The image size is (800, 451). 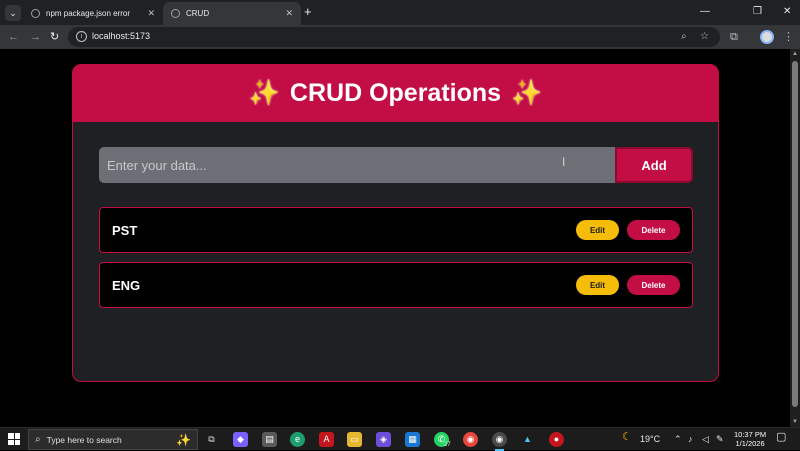 What do you see at coordinates (767, 37) in the screenshot?
I see `profile-avatar` at bounding box center [767, 37].